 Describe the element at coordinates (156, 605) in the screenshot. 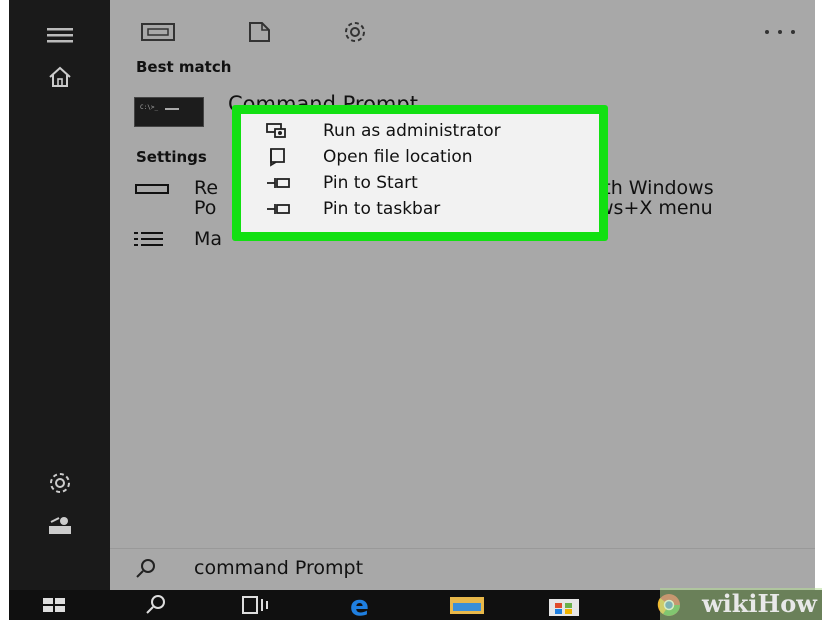

I see `taskbar-search-icon` at that location.